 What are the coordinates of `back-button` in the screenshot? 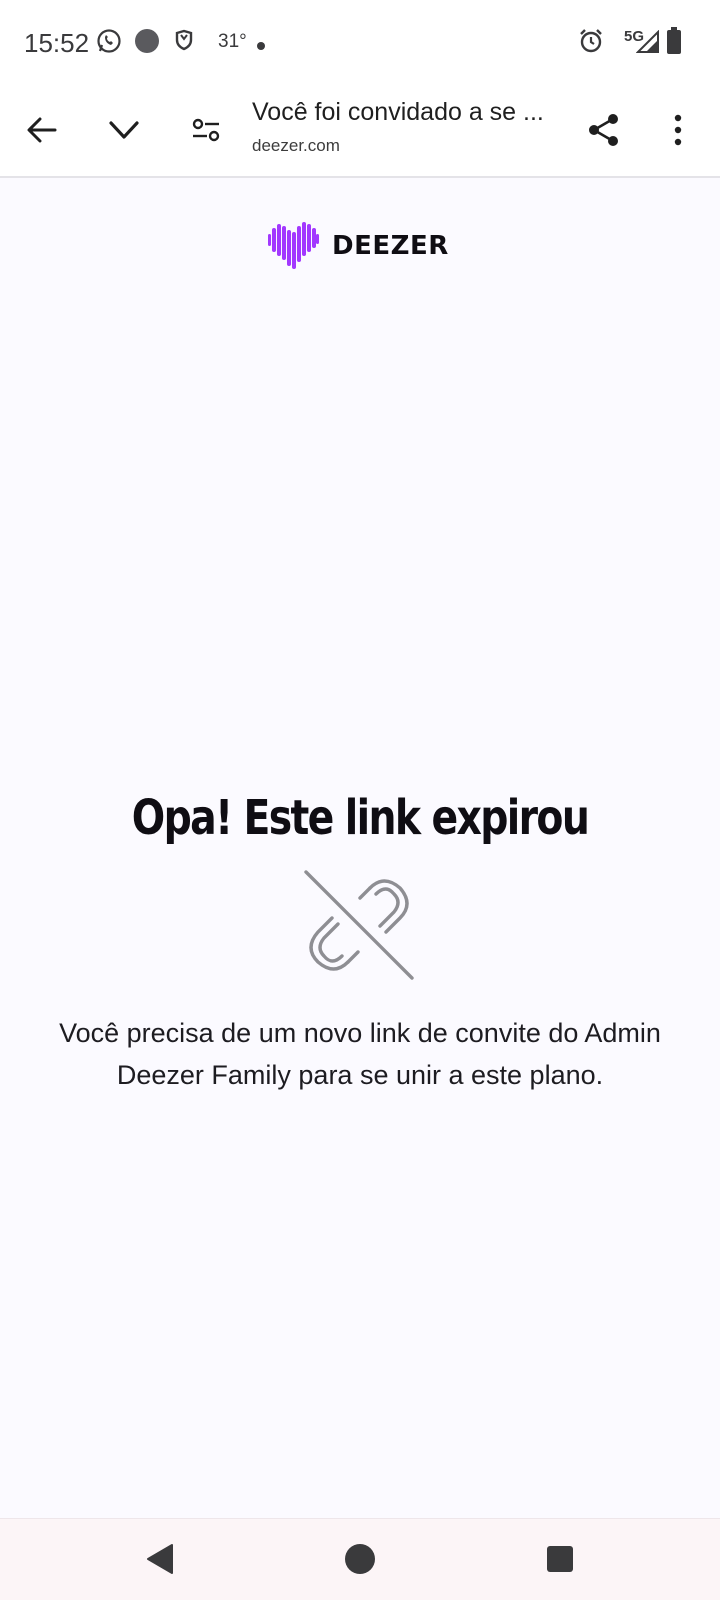 It's located at (42, 132).